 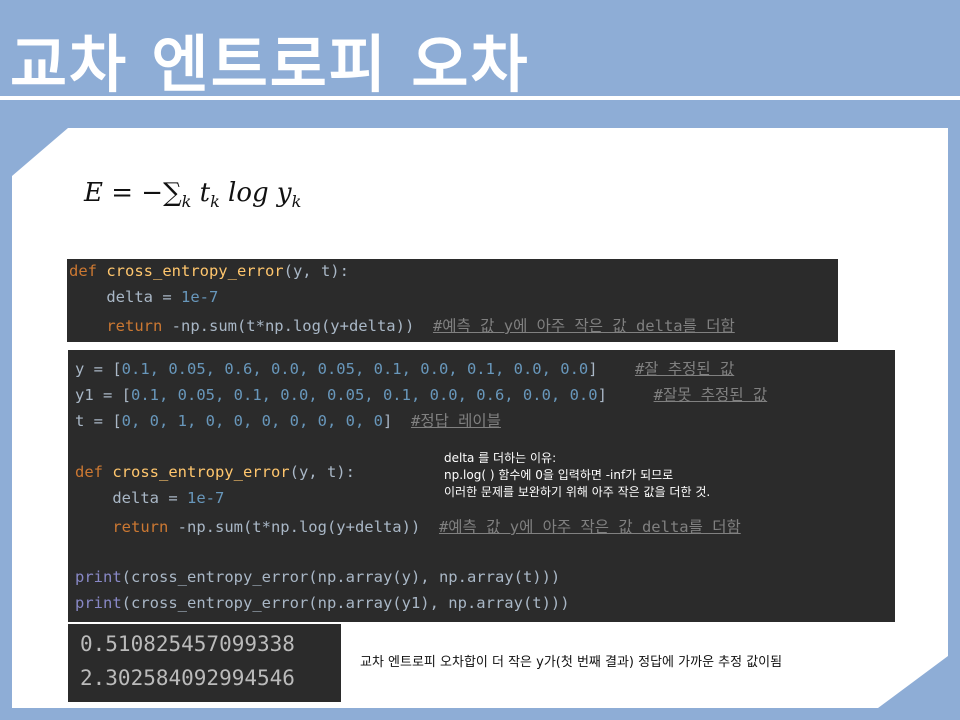 I want to click on title-bar: 교차 엔트로피 오차, so click(x=480, y=50).